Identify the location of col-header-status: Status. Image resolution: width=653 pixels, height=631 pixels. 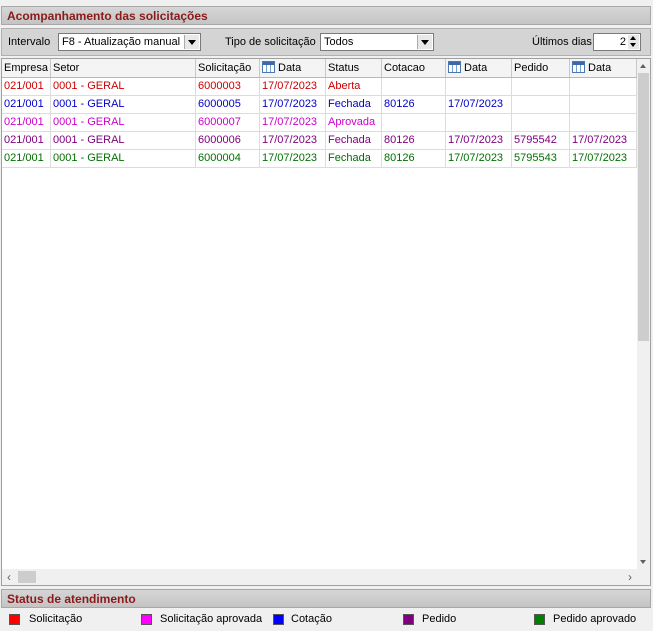
(354, 68).